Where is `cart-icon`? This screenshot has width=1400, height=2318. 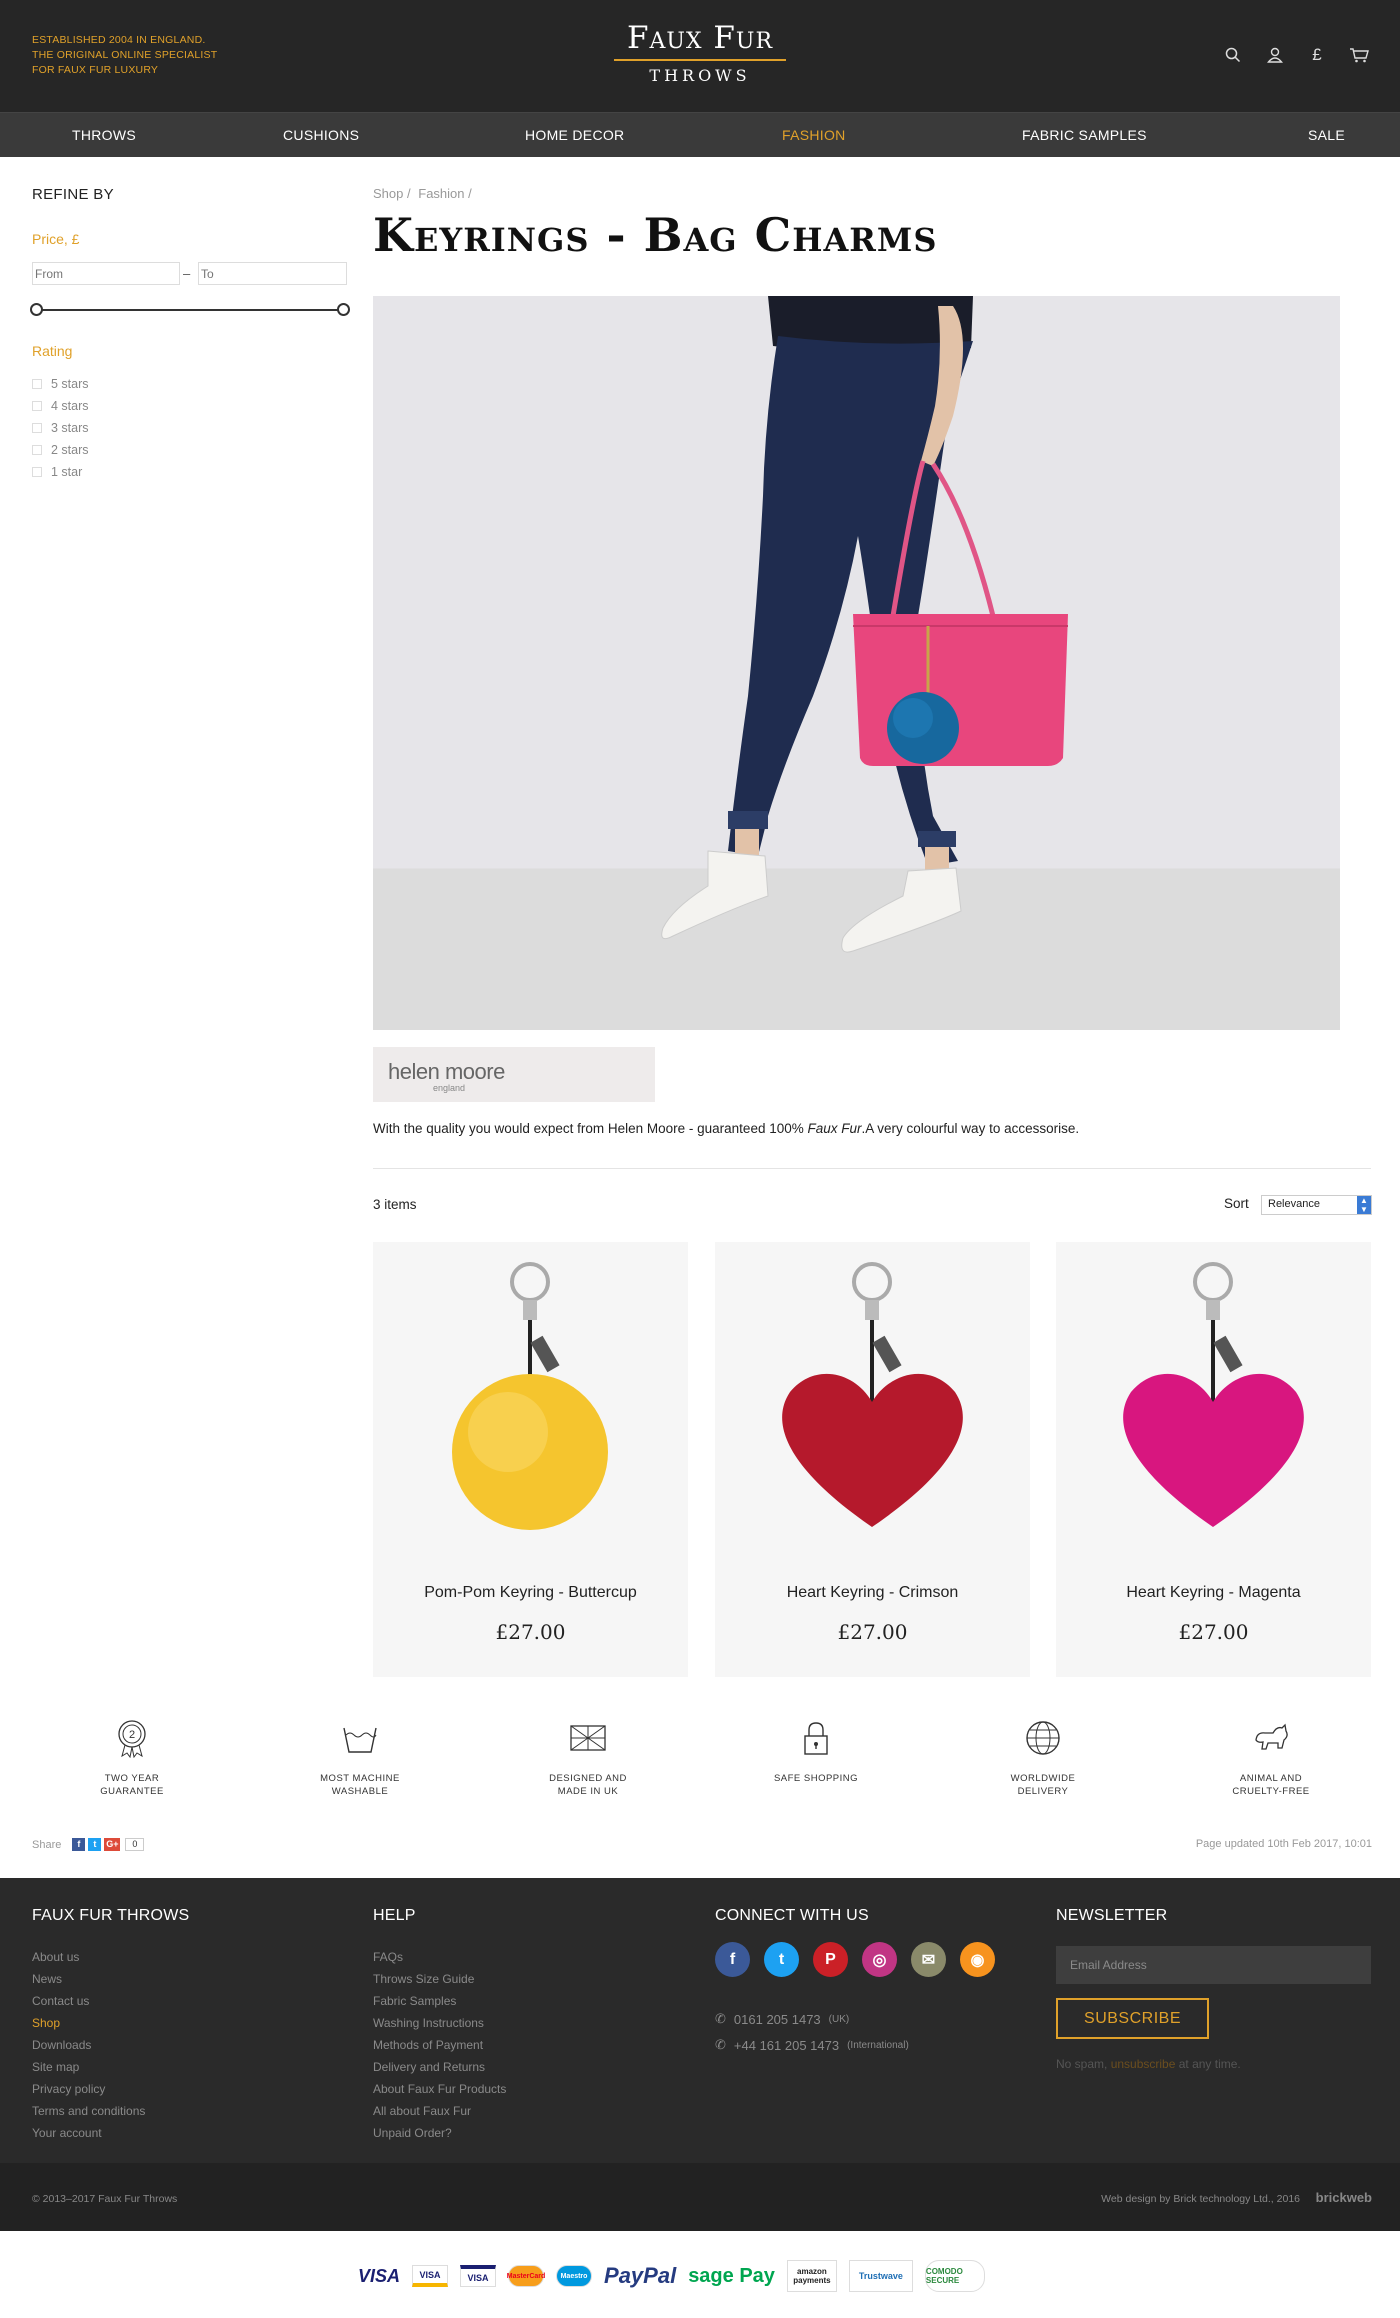 cart-icon is located at coordinates (1359, 55).